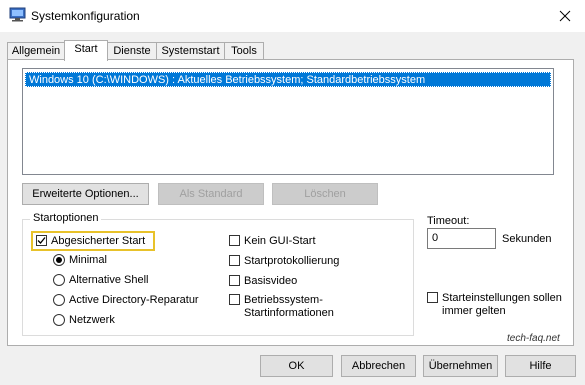 Image resolution: width=585 pixels, height=385 pixels. What do you see at coordinates (272, 241) in the screenshot?
I see `no-gui-boot-checkbox: Kein GUI-Start` at bounding box center [272, 241].